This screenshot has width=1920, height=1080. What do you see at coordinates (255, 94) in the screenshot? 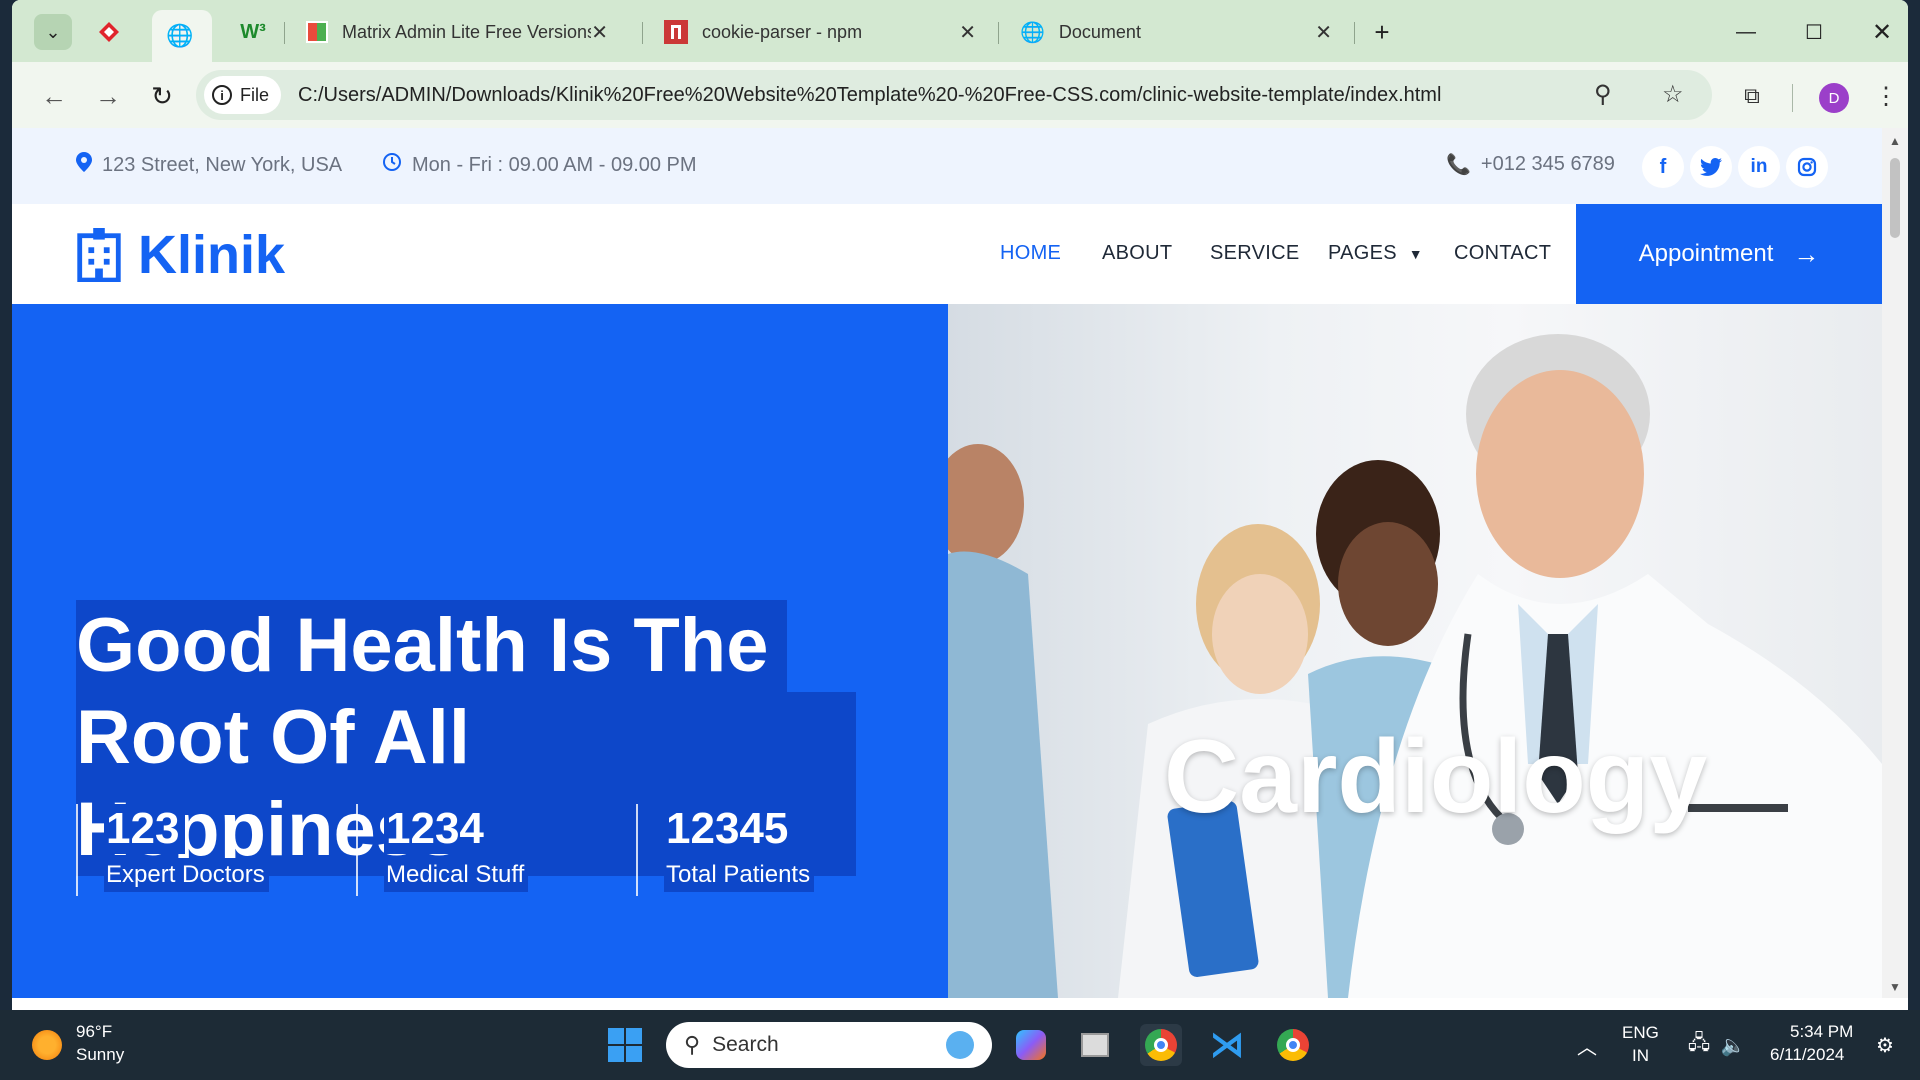
I see `site-info-label: File` at bounding box center [255, 94].